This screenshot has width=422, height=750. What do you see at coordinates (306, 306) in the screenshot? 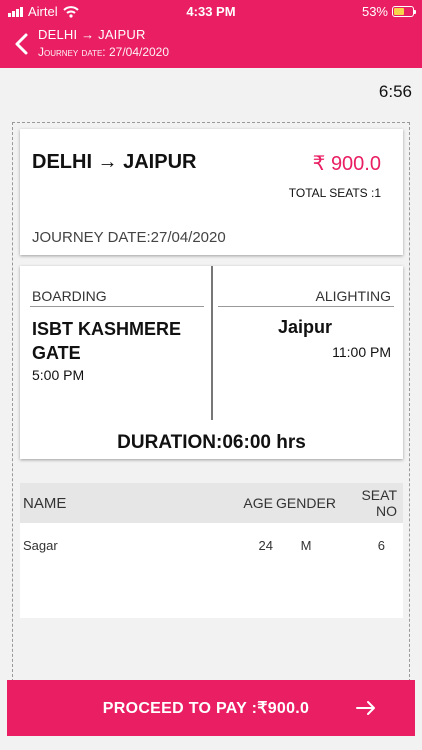
I see `alighting-underline` at bounding box center [306, 306].